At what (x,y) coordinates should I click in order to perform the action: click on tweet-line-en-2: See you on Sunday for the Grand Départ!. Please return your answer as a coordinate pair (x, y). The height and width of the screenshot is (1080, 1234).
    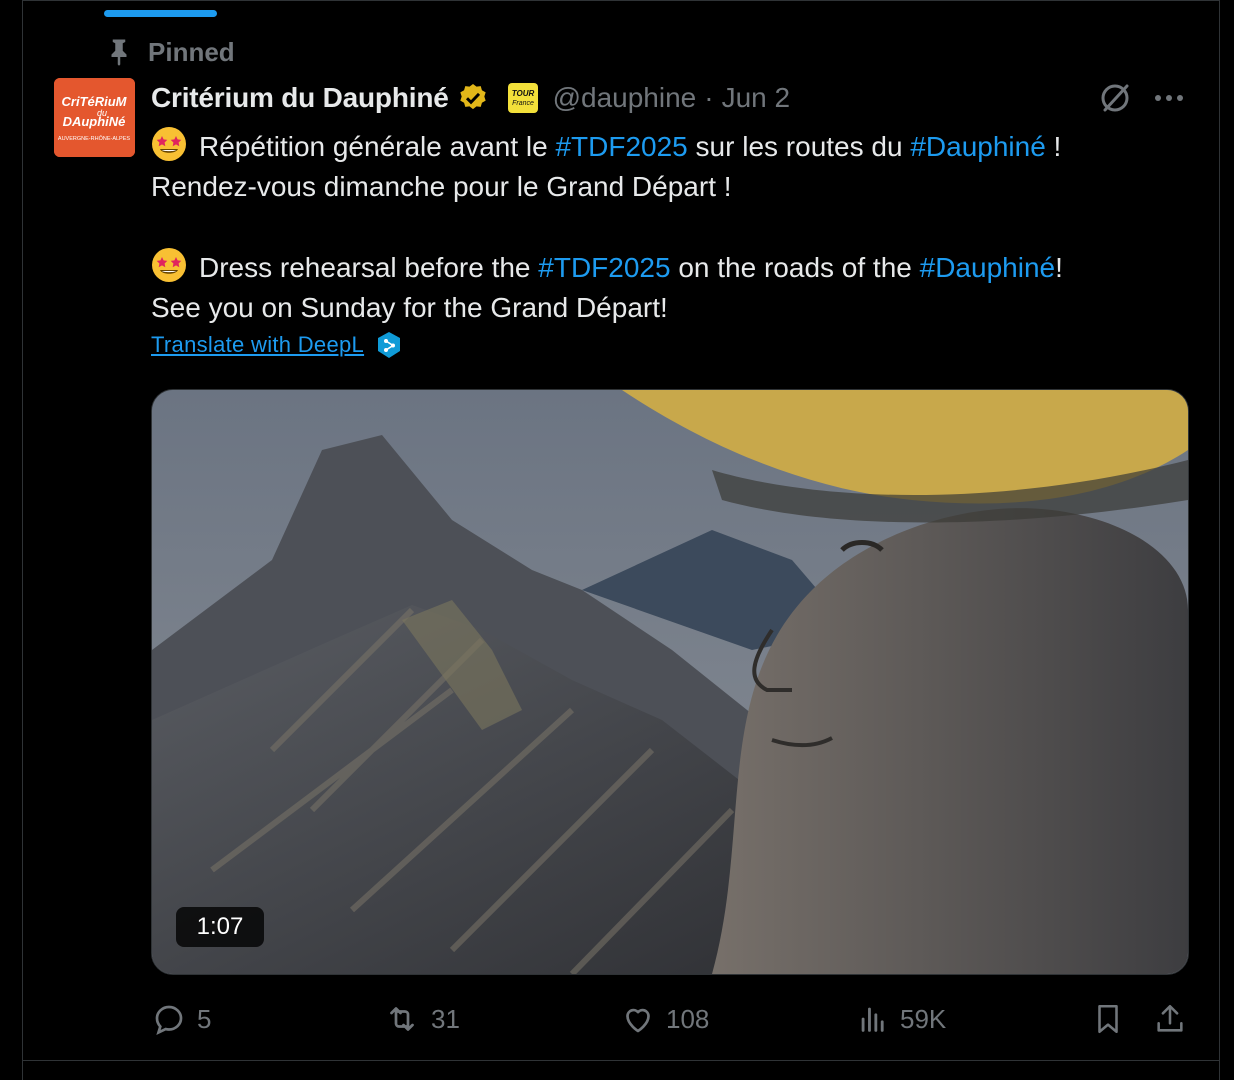
    Looking at the image, I should click on (409, 307).